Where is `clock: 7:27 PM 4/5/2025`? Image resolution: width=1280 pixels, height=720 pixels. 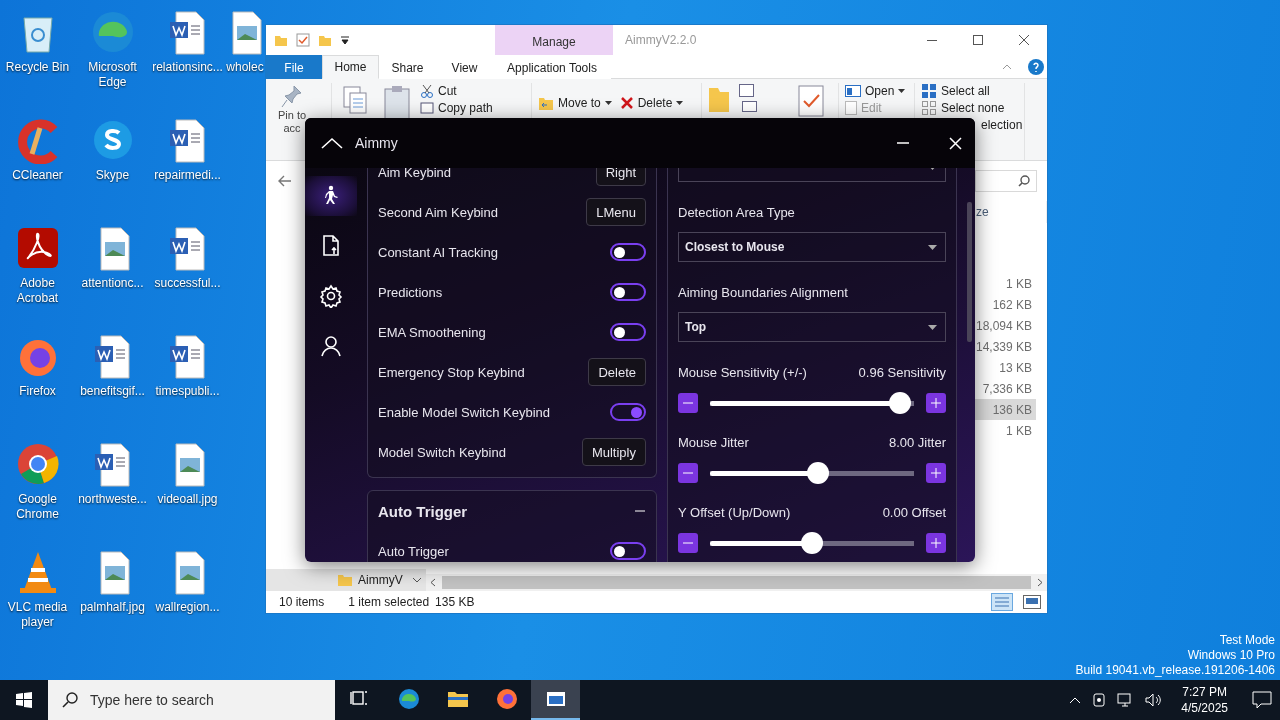 clock: 7:27 PM 4/5/2025 is located at coordinates (1204, 700).